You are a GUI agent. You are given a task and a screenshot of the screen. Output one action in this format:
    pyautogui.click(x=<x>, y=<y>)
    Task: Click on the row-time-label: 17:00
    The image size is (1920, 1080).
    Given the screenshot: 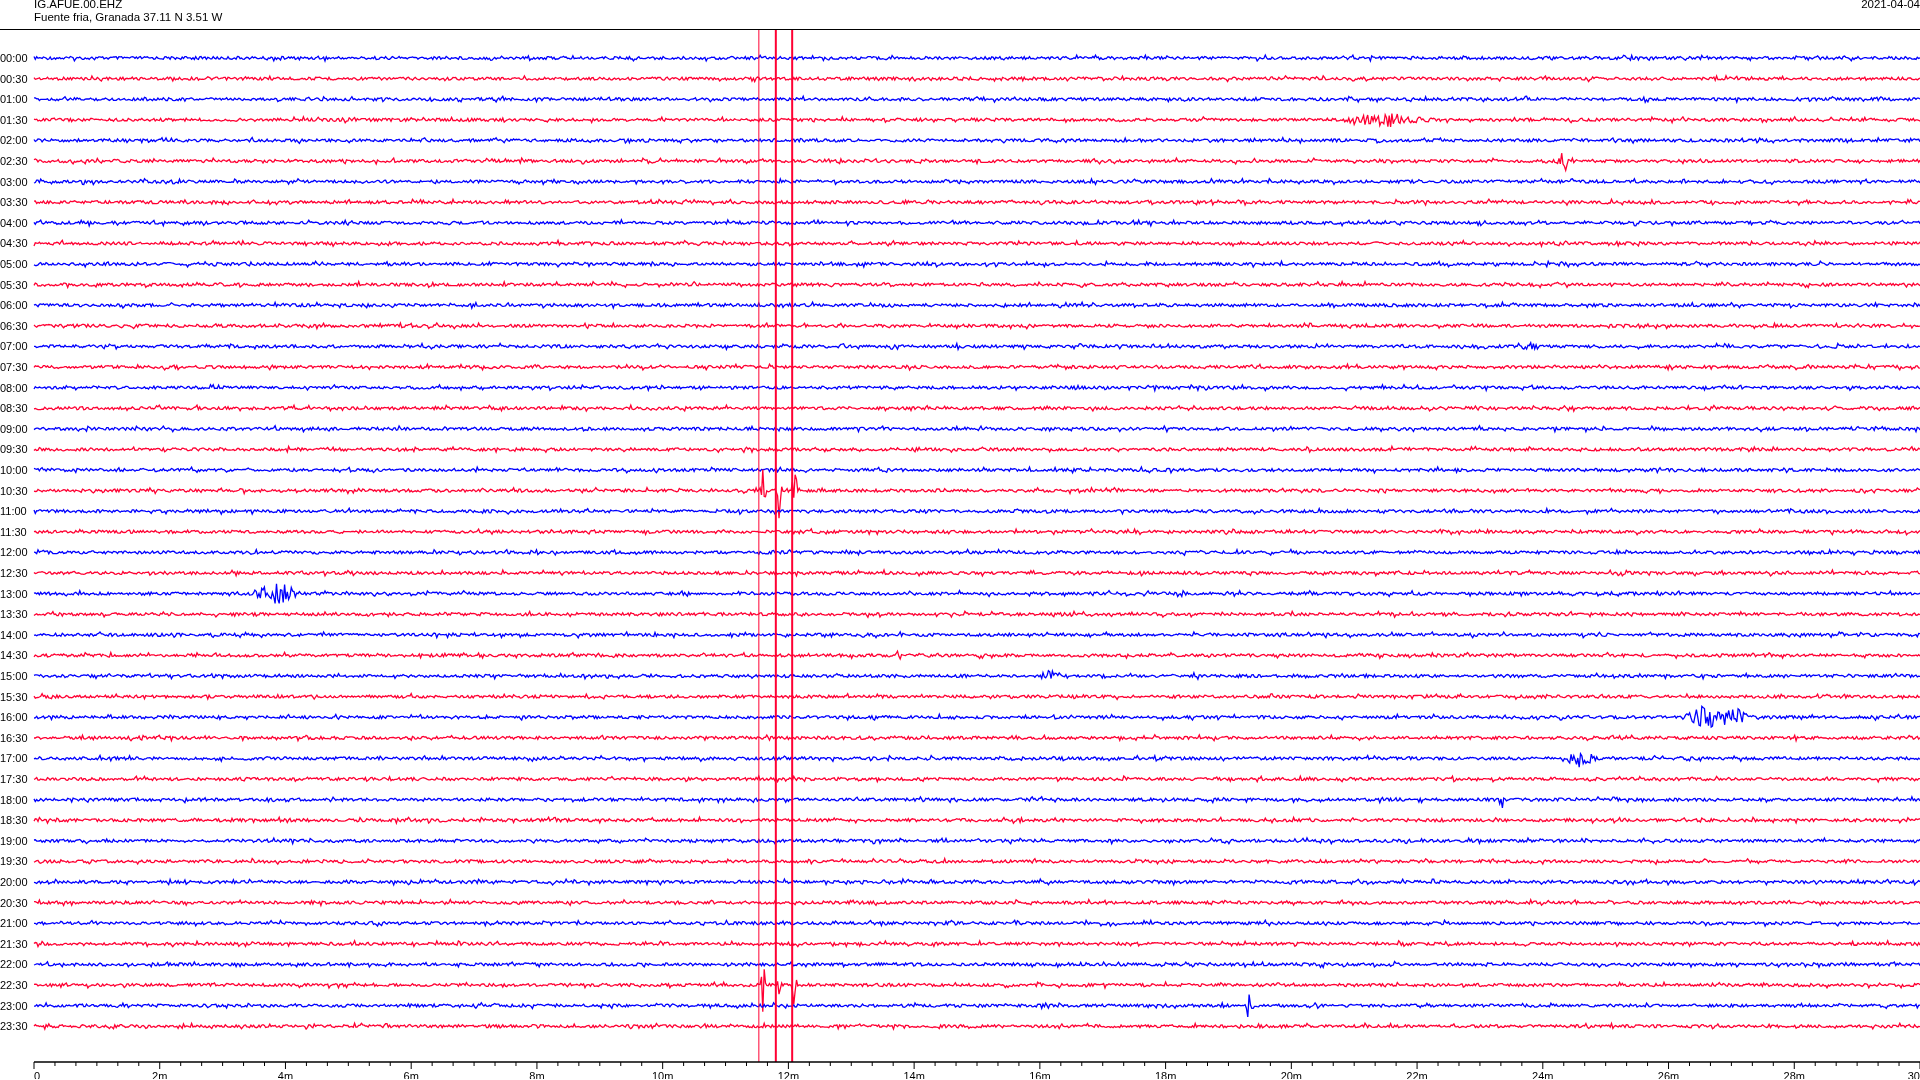 What is the action you would take?
    pyautogui.click(x=14, y=758)
    